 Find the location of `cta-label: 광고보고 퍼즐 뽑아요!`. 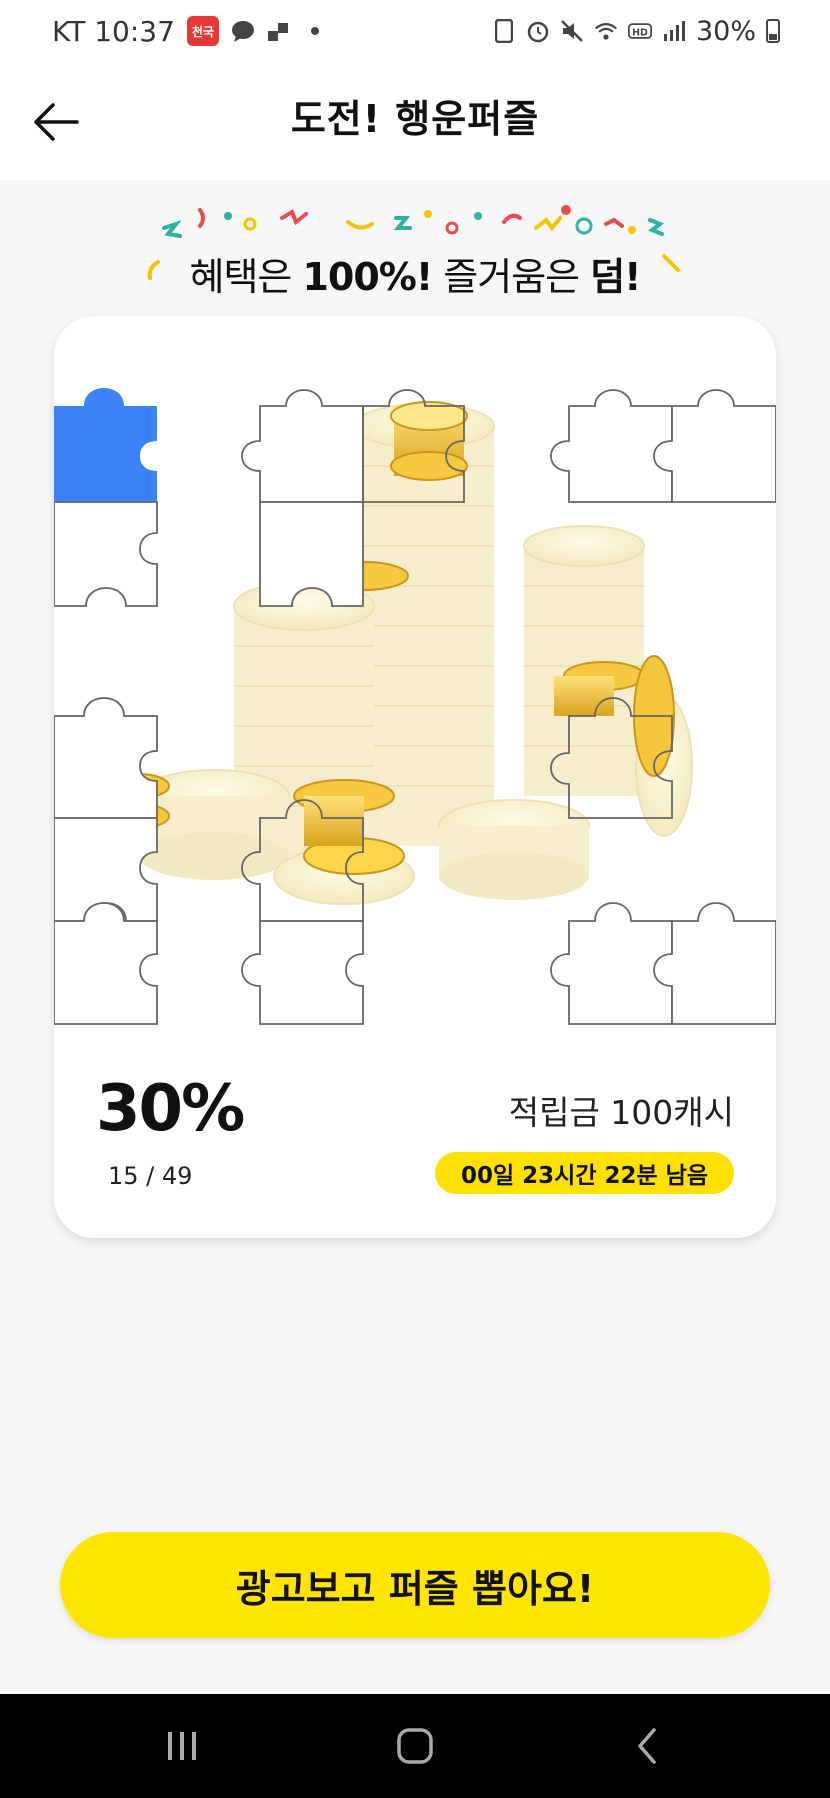

cta-label: 광고보고 퍼즐 뽑아요! is located at coordinates (415, 1588).